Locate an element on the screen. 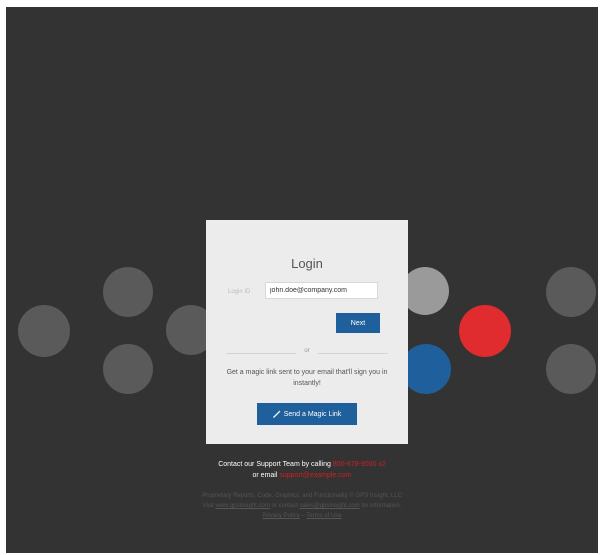  send-magic-link-button: Send a Magic Link is located at coordinates (307, 414).